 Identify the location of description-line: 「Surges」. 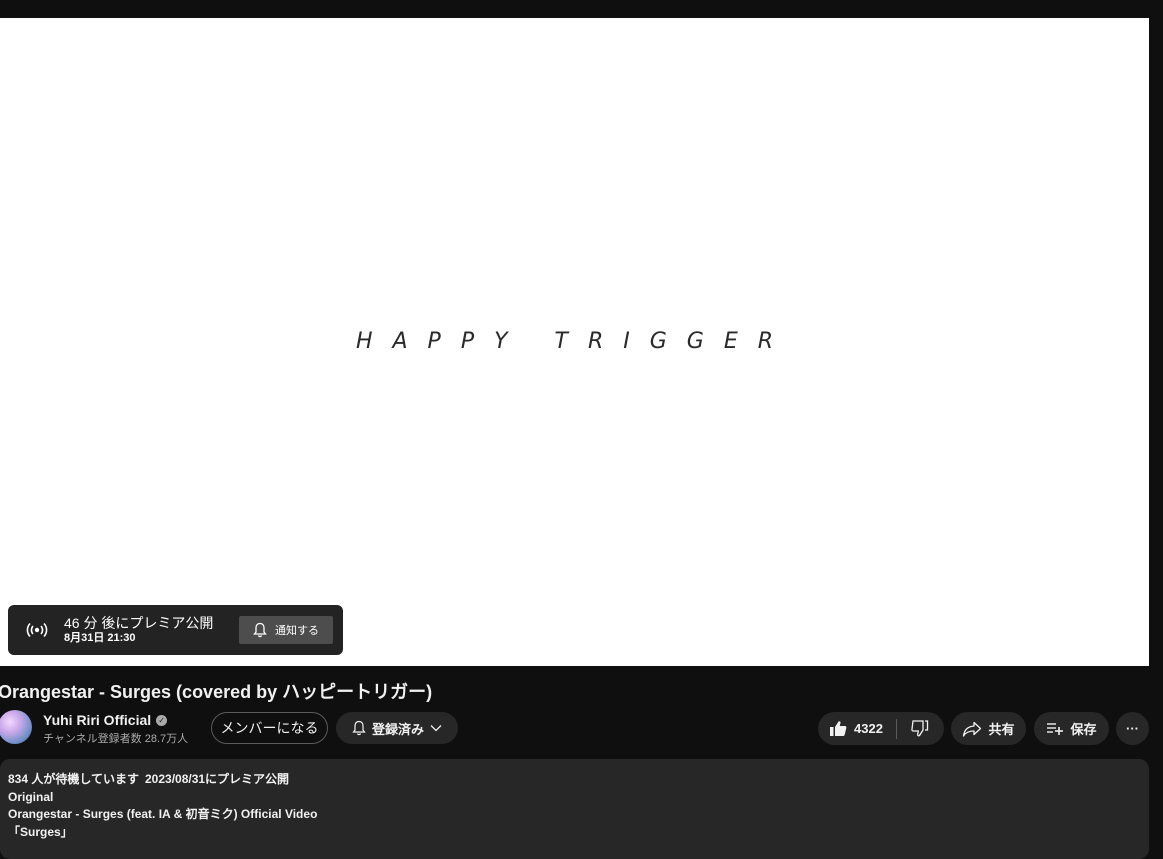
(40, 831).